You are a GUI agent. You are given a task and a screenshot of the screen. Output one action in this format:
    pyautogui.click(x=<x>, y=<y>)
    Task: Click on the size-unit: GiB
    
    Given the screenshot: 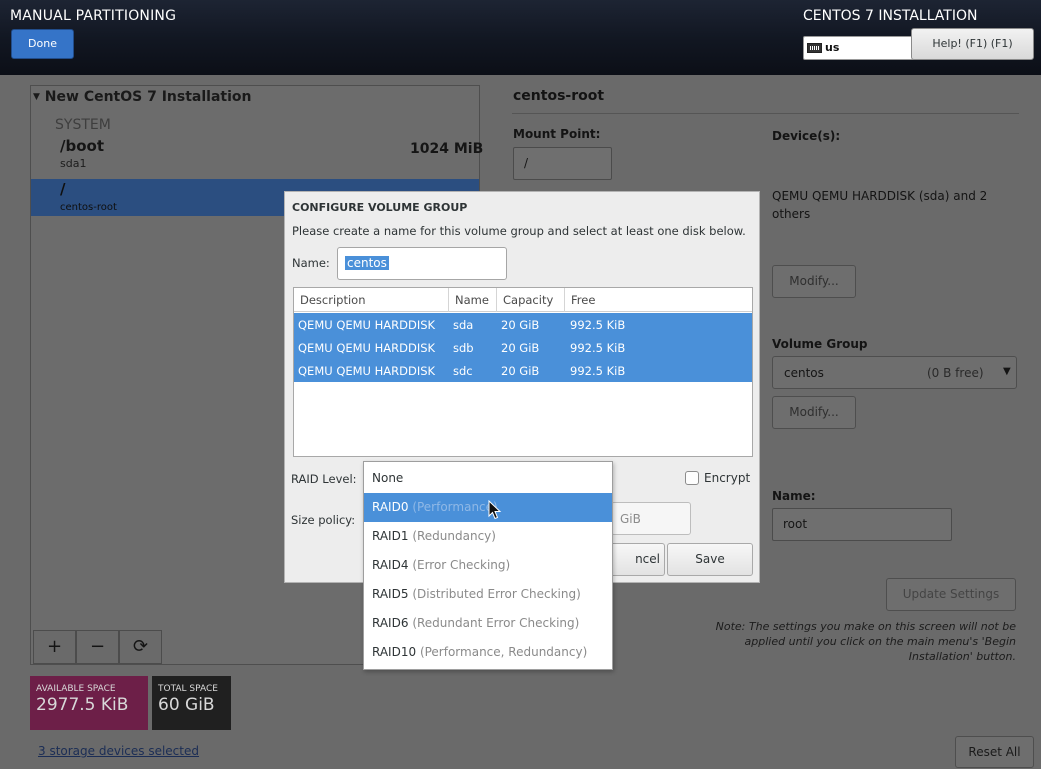 What is the action you would take?
    pyautogui.click(x=630, y=519)
    